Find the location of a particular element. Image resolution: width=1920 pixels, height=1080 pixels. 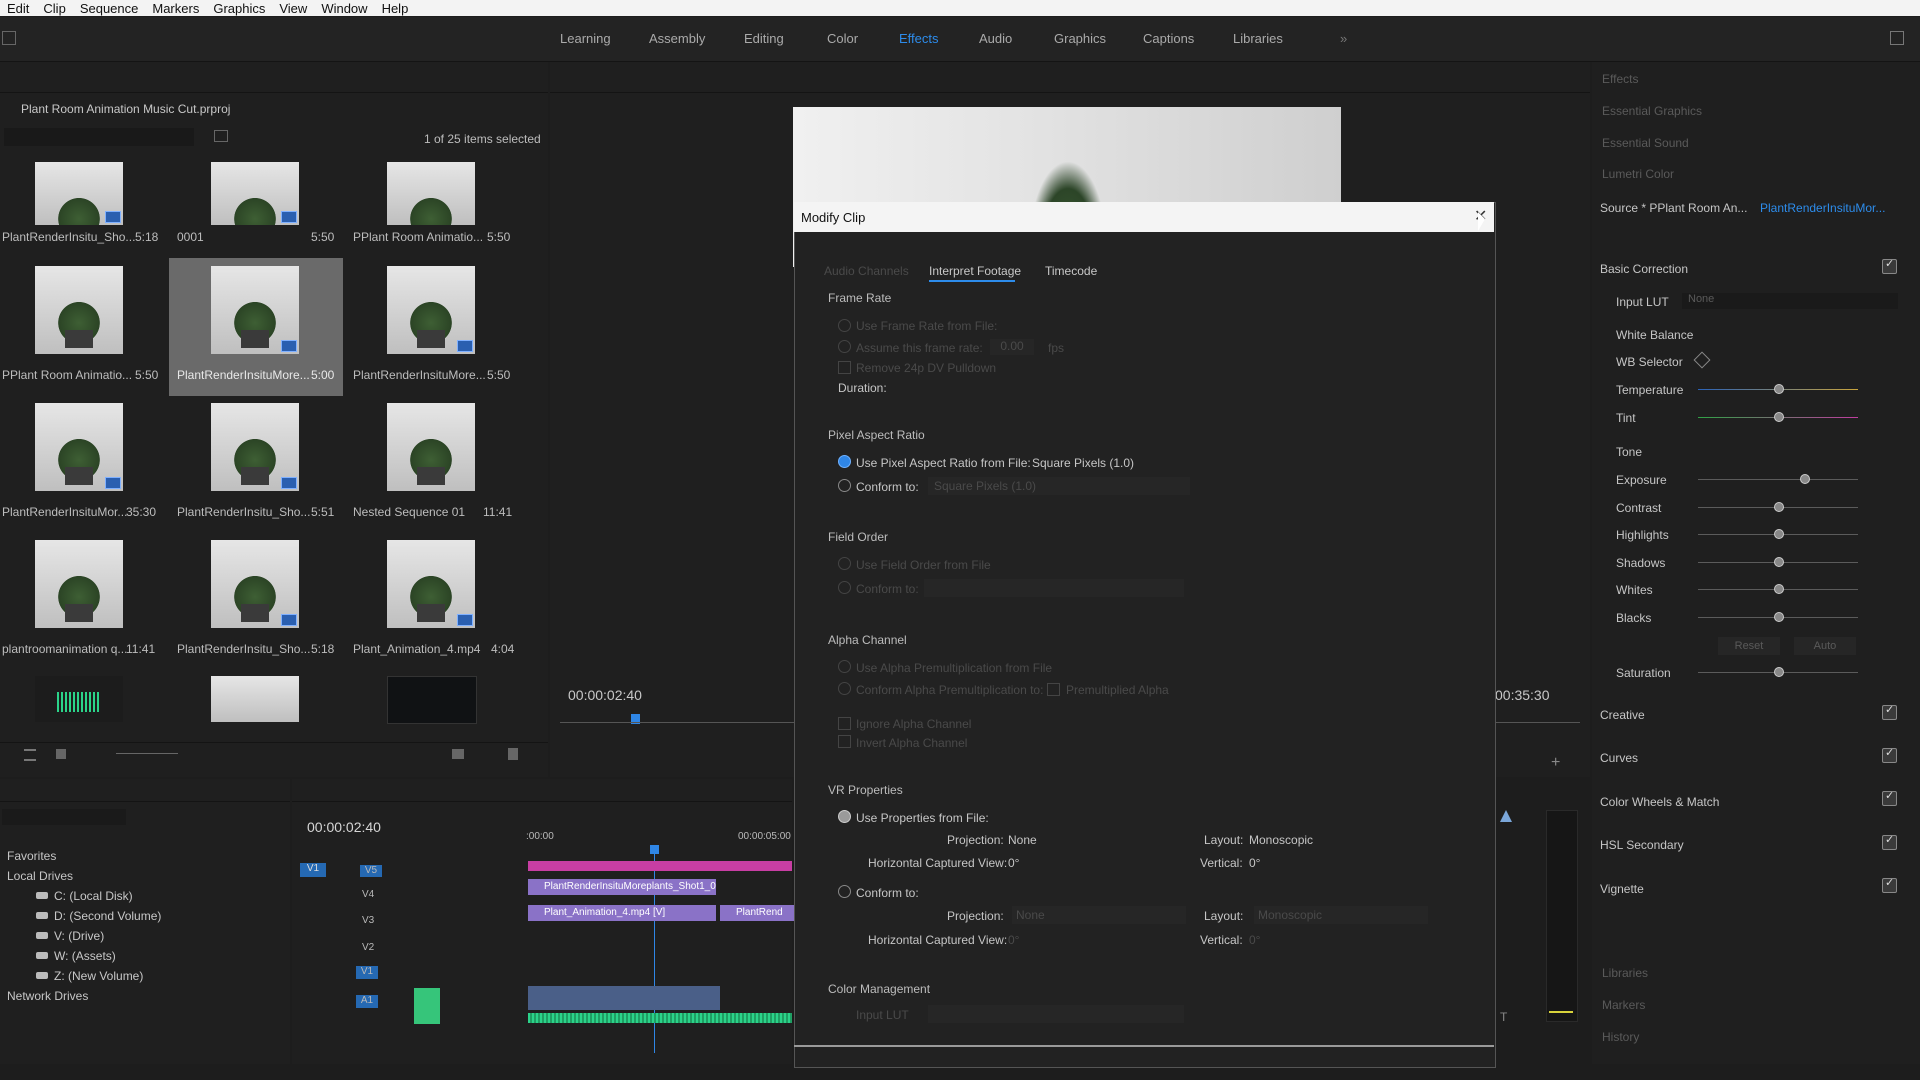

creative-checkbox is located at coordinates (1889, 711).